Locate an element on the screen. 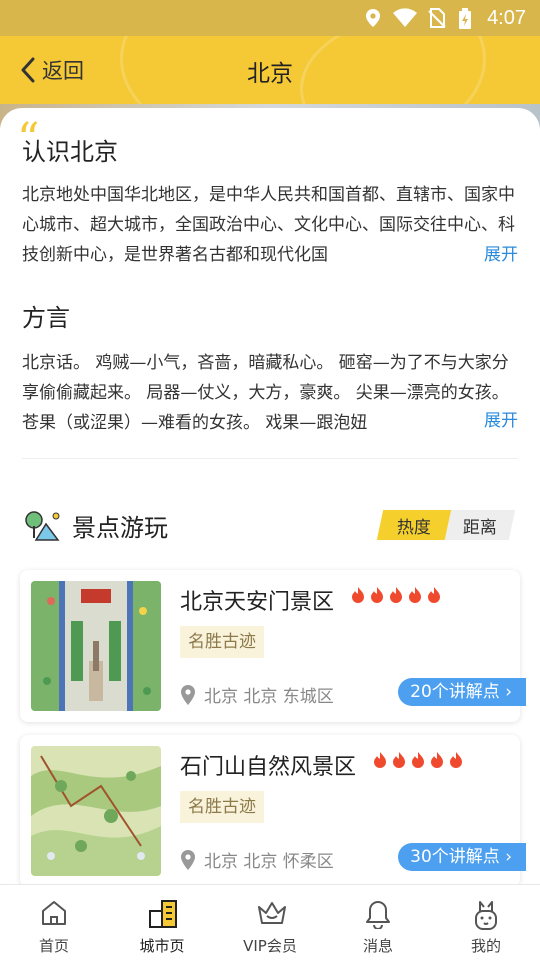  tab-city: 城市页 is located at coordinates (162, 923).